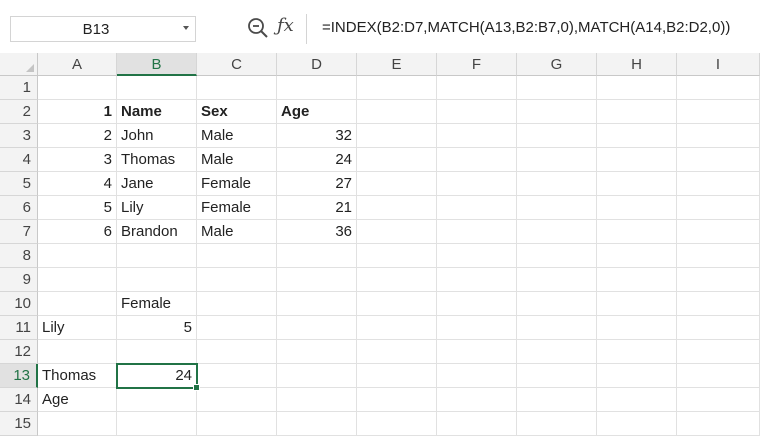 The width and height of the screenshot is (760, 439). I want to click on cell-c14, so click(237, 400).